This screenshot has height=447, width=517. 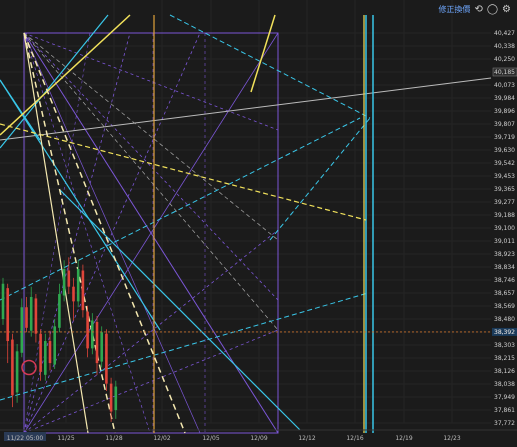 What do you see at coordinates (504, 319) in the screenshot?
I see `y-tick-label: 38,480` at bounding box center [504, 319].